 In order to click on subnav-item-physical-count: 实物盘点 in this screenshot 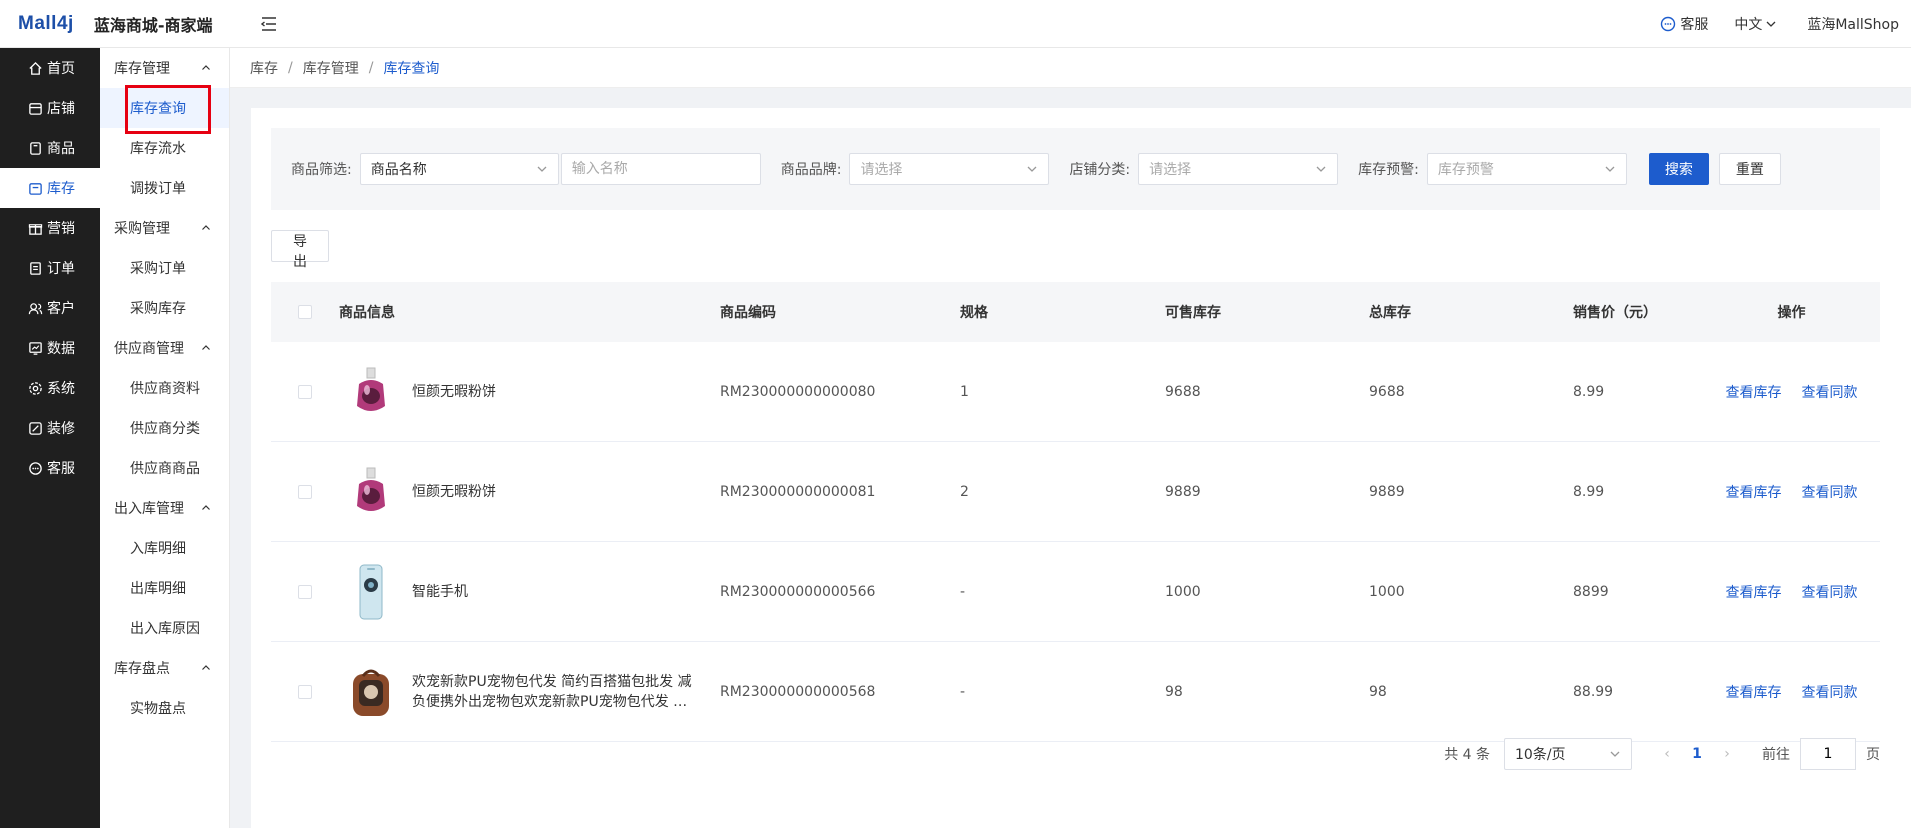, I will do `click(164, 708)`.